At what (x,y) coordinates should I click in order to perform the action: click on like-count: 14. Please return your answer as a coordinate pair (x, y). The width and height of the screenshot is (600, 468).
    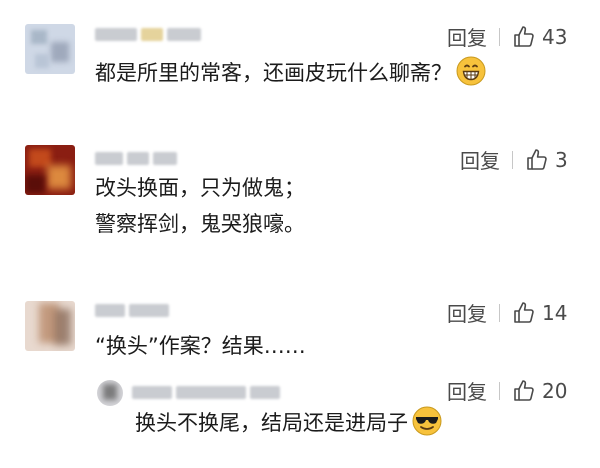
    Looking at the image, I should click on (555, 312).